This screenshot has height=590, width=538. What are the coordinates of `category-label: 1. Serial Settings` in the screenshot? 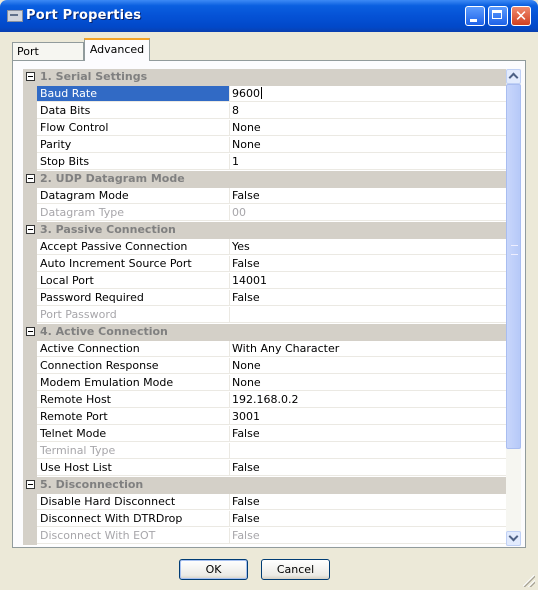 It's located at (94, 76).